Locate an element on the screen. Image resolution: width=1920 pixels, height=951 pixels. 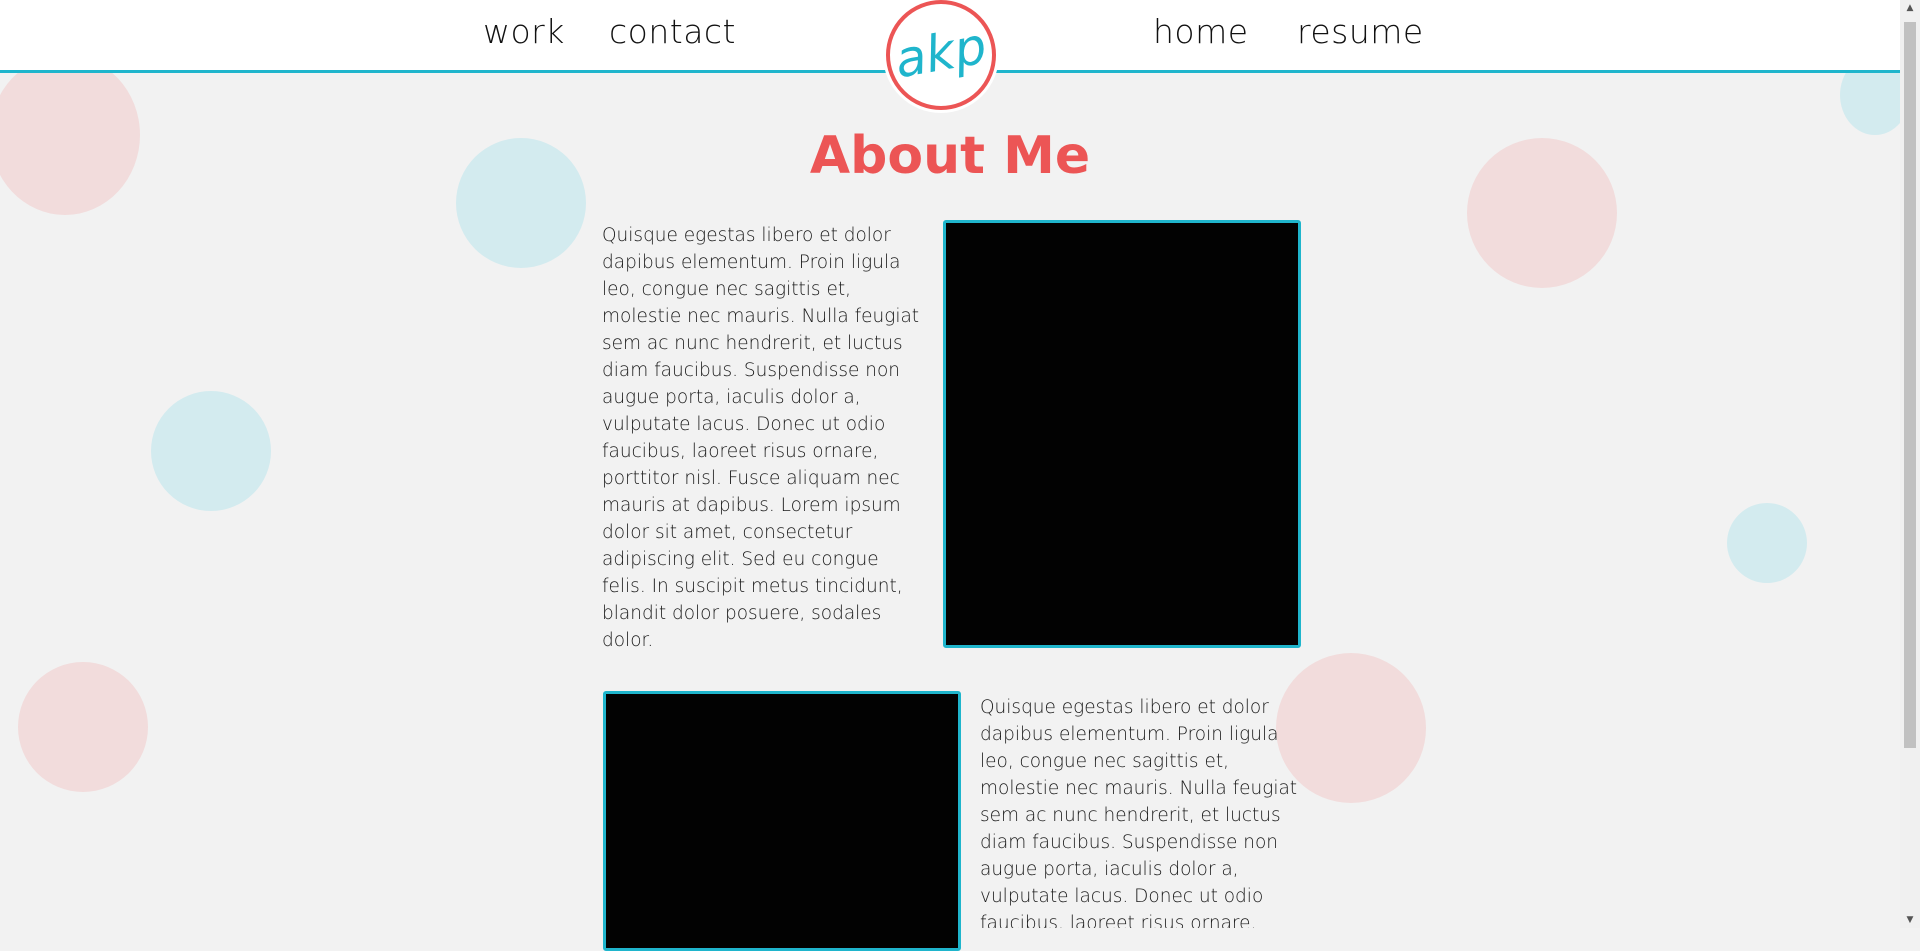
logo-text: akp is located at coordinates (941, 53).